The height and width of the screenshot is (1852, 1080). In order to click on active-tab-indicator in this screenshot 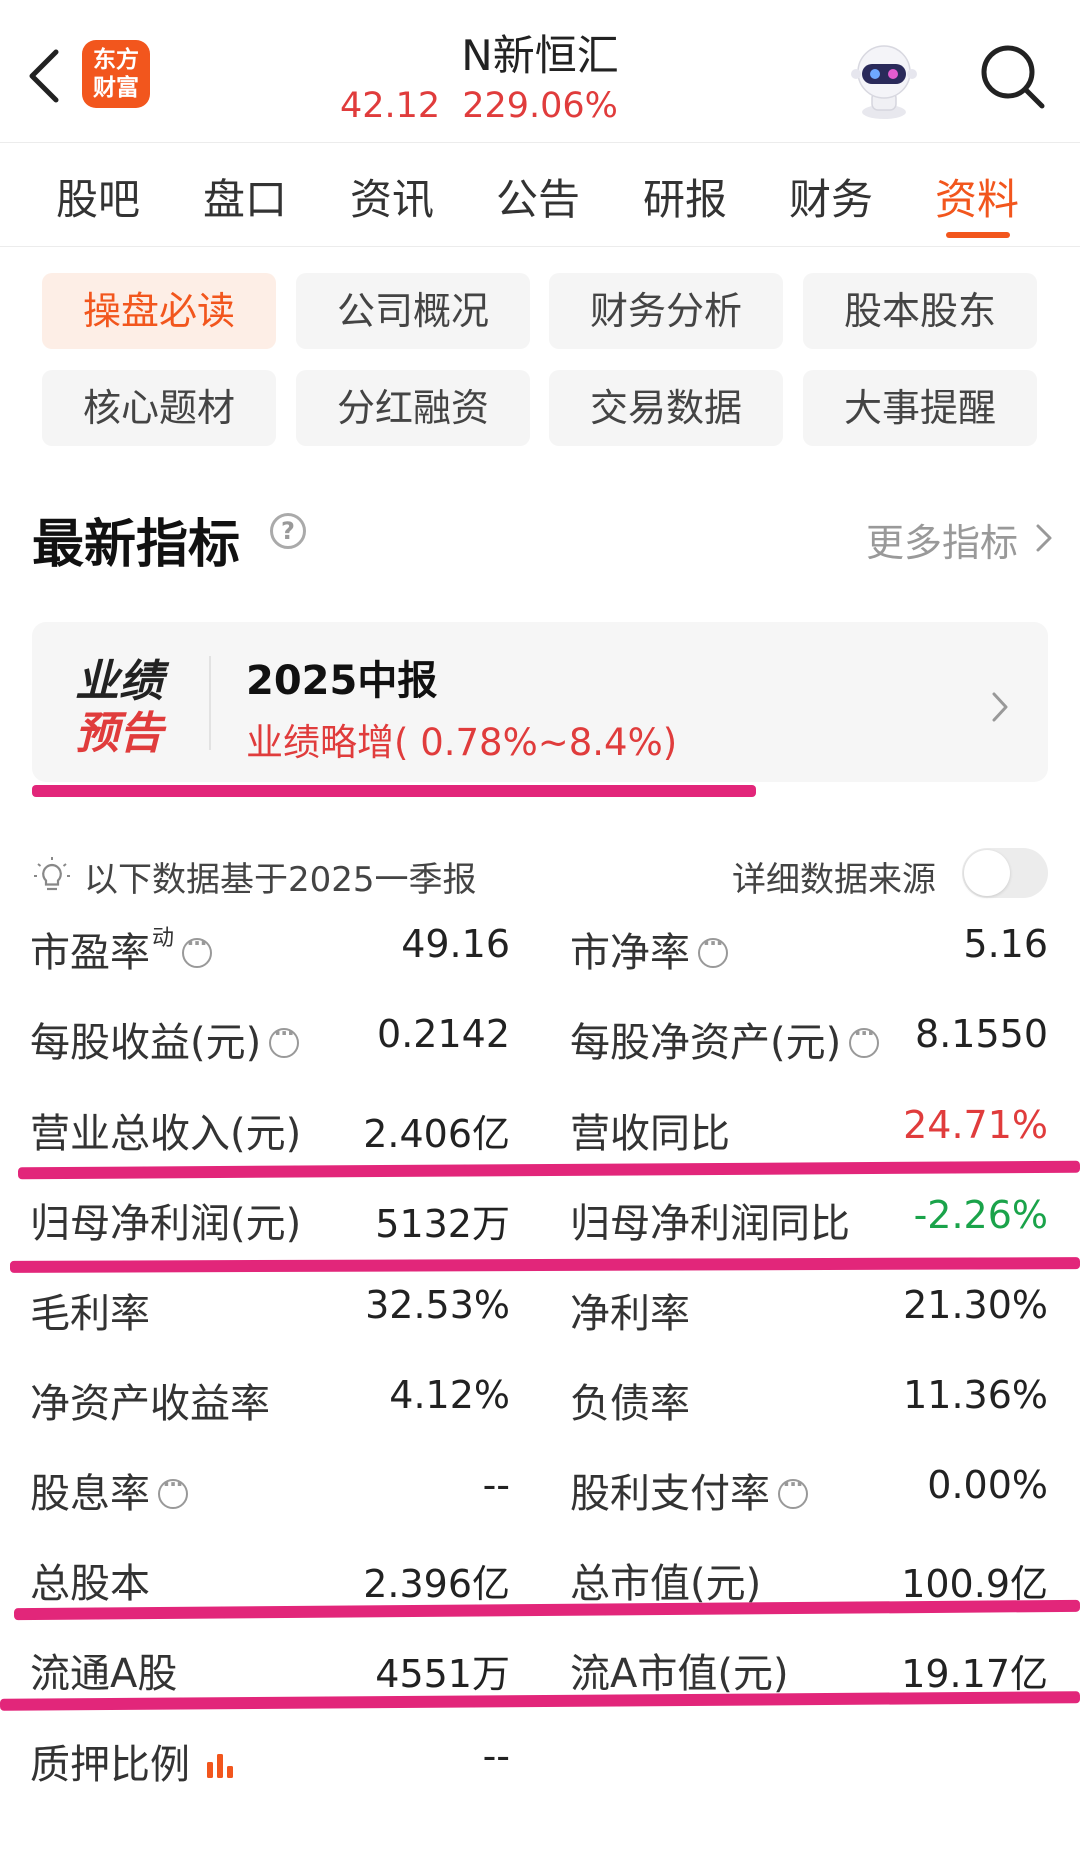, I will do `click(978, 235)`.